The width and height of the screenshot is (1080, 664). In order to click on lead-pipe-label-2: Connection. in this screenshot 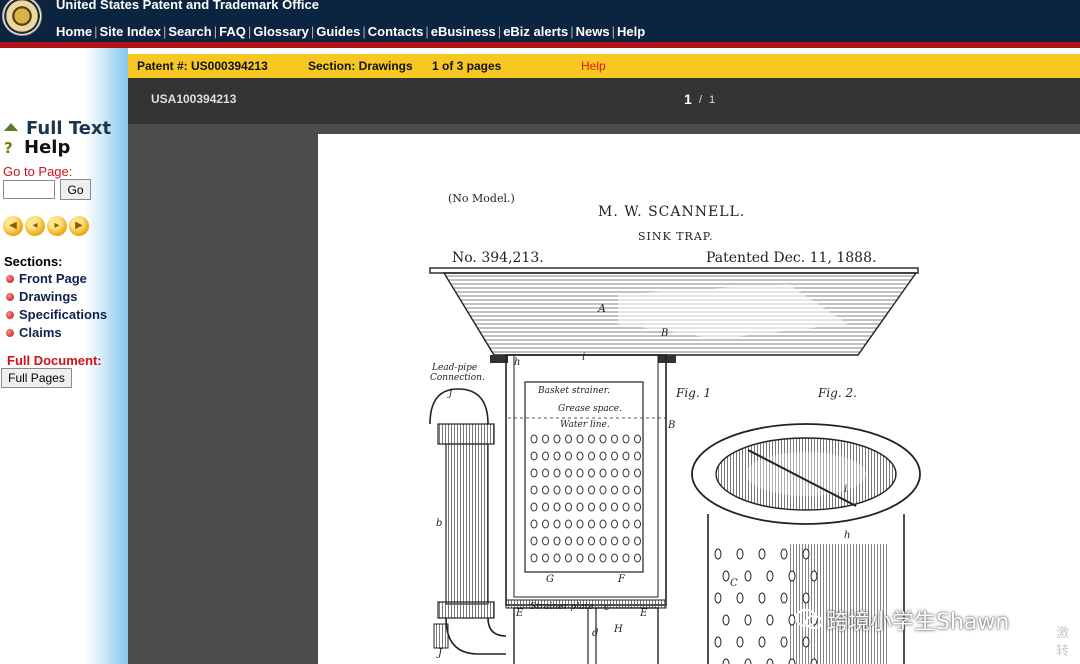, I will do `click(457, 378)`.